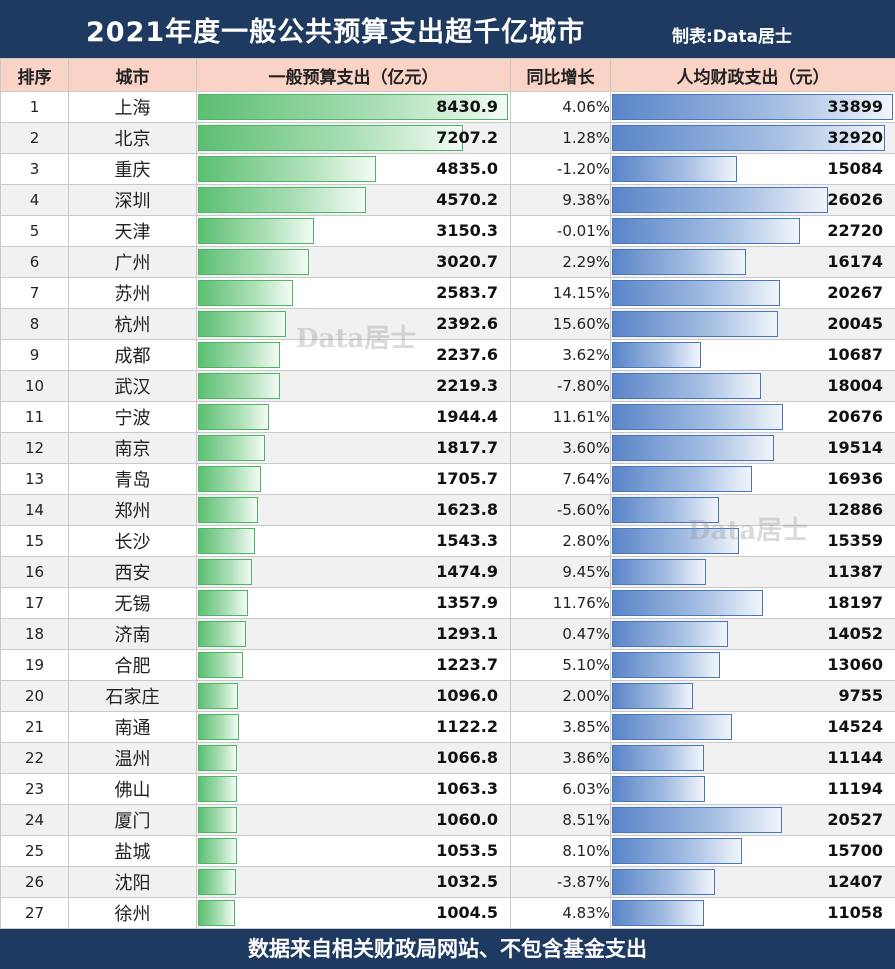 This screenshot has height=969, width=895. I want to click on per-capita-cell: 22720, so click(752, 231).